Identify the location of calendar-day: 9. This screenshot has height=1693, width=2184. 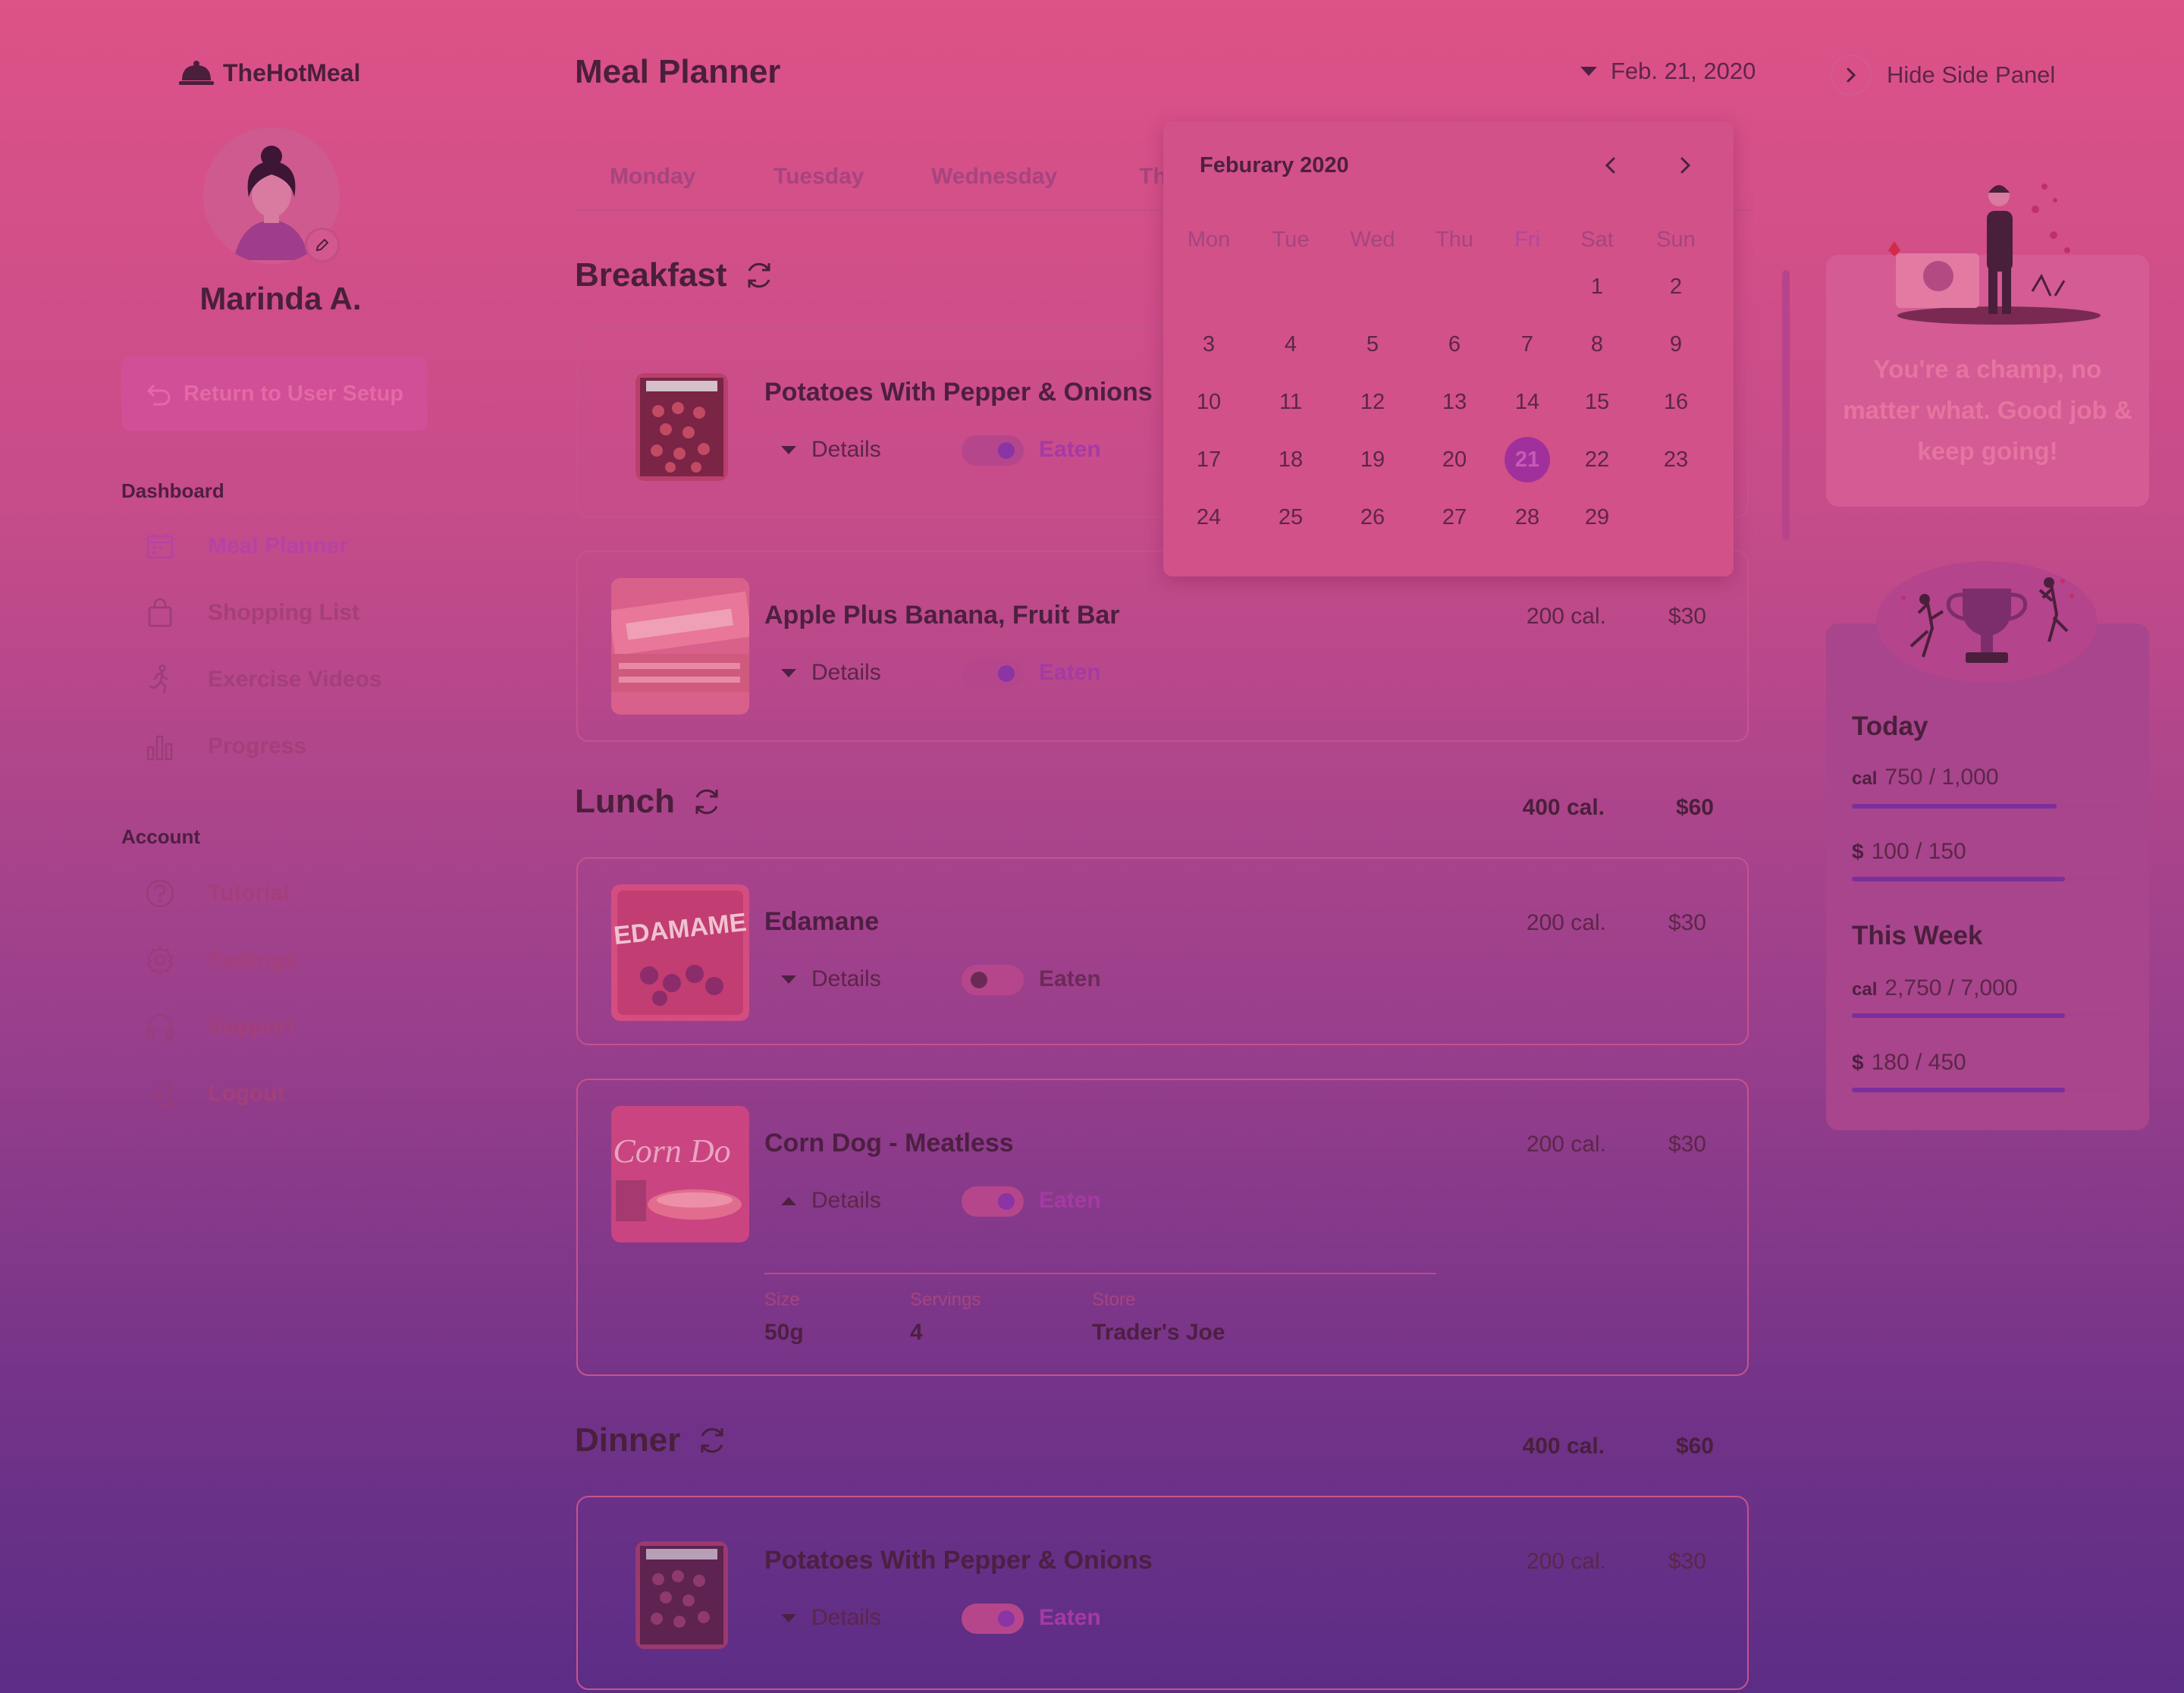
(1676, 344).